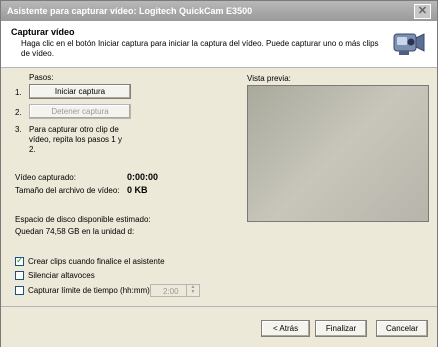 This screenshot has width=438, height=347. I want to click on preview-label: Vista previa:, so click(269, 78).